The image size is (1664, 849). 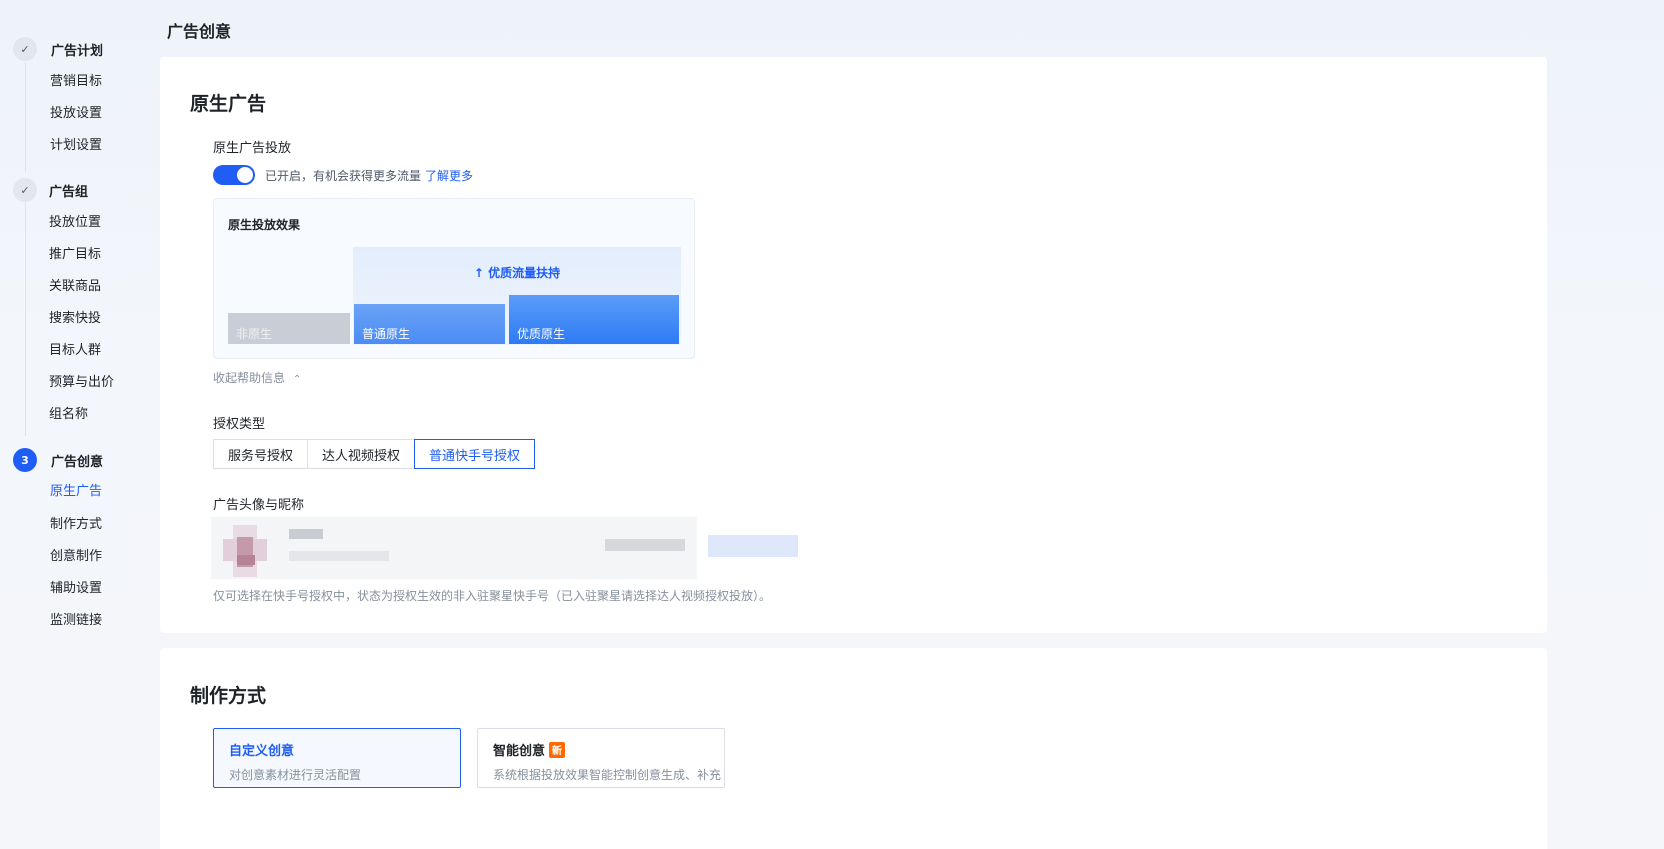 I want to click on collapse-help-link: 收起帮助信息 ⌃, so click(x=257, y=377).